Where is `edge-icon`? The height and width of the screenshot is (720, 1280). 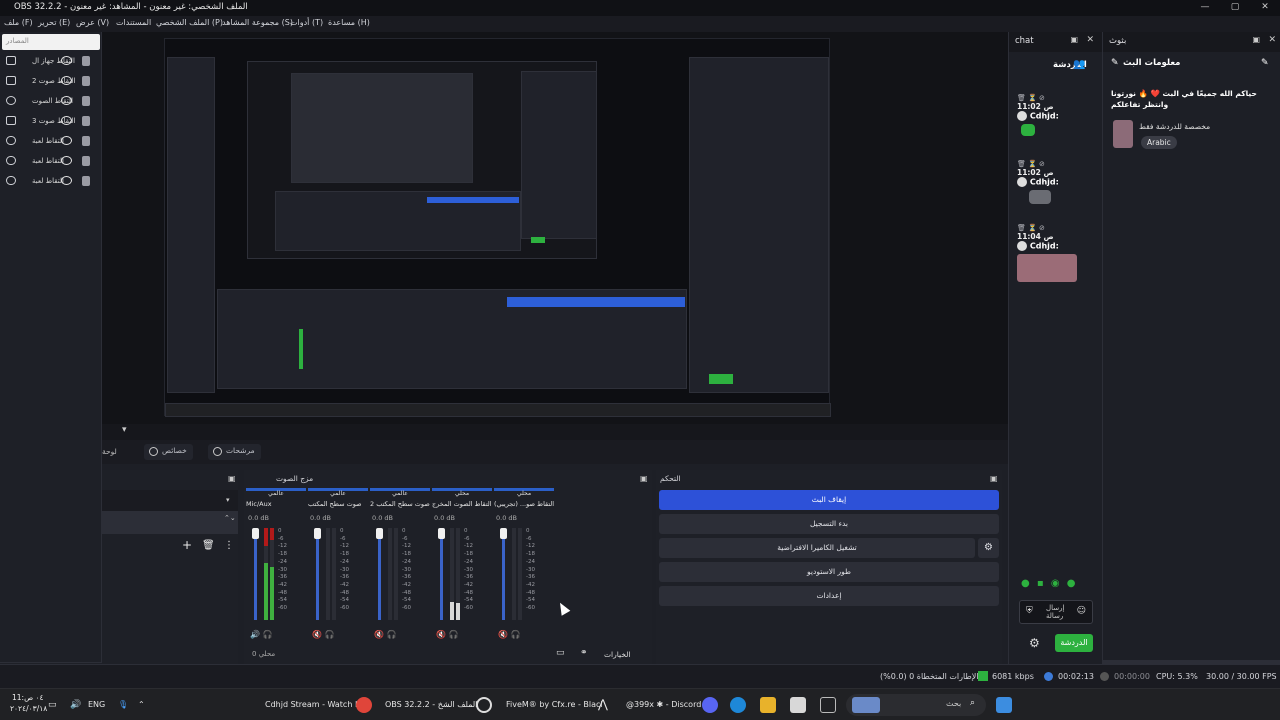 edge-icon is located at coordinates (738, 705).